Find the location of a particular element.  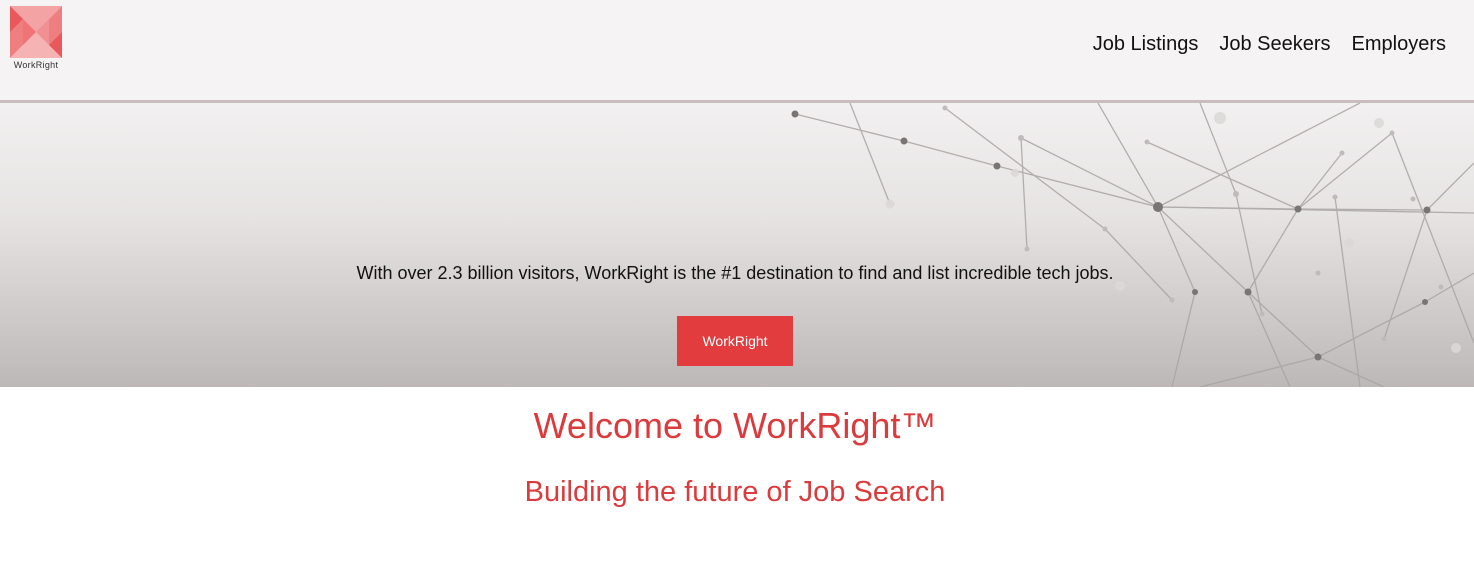

workright-logo: WorkRight is located at coordinates (36, 39).